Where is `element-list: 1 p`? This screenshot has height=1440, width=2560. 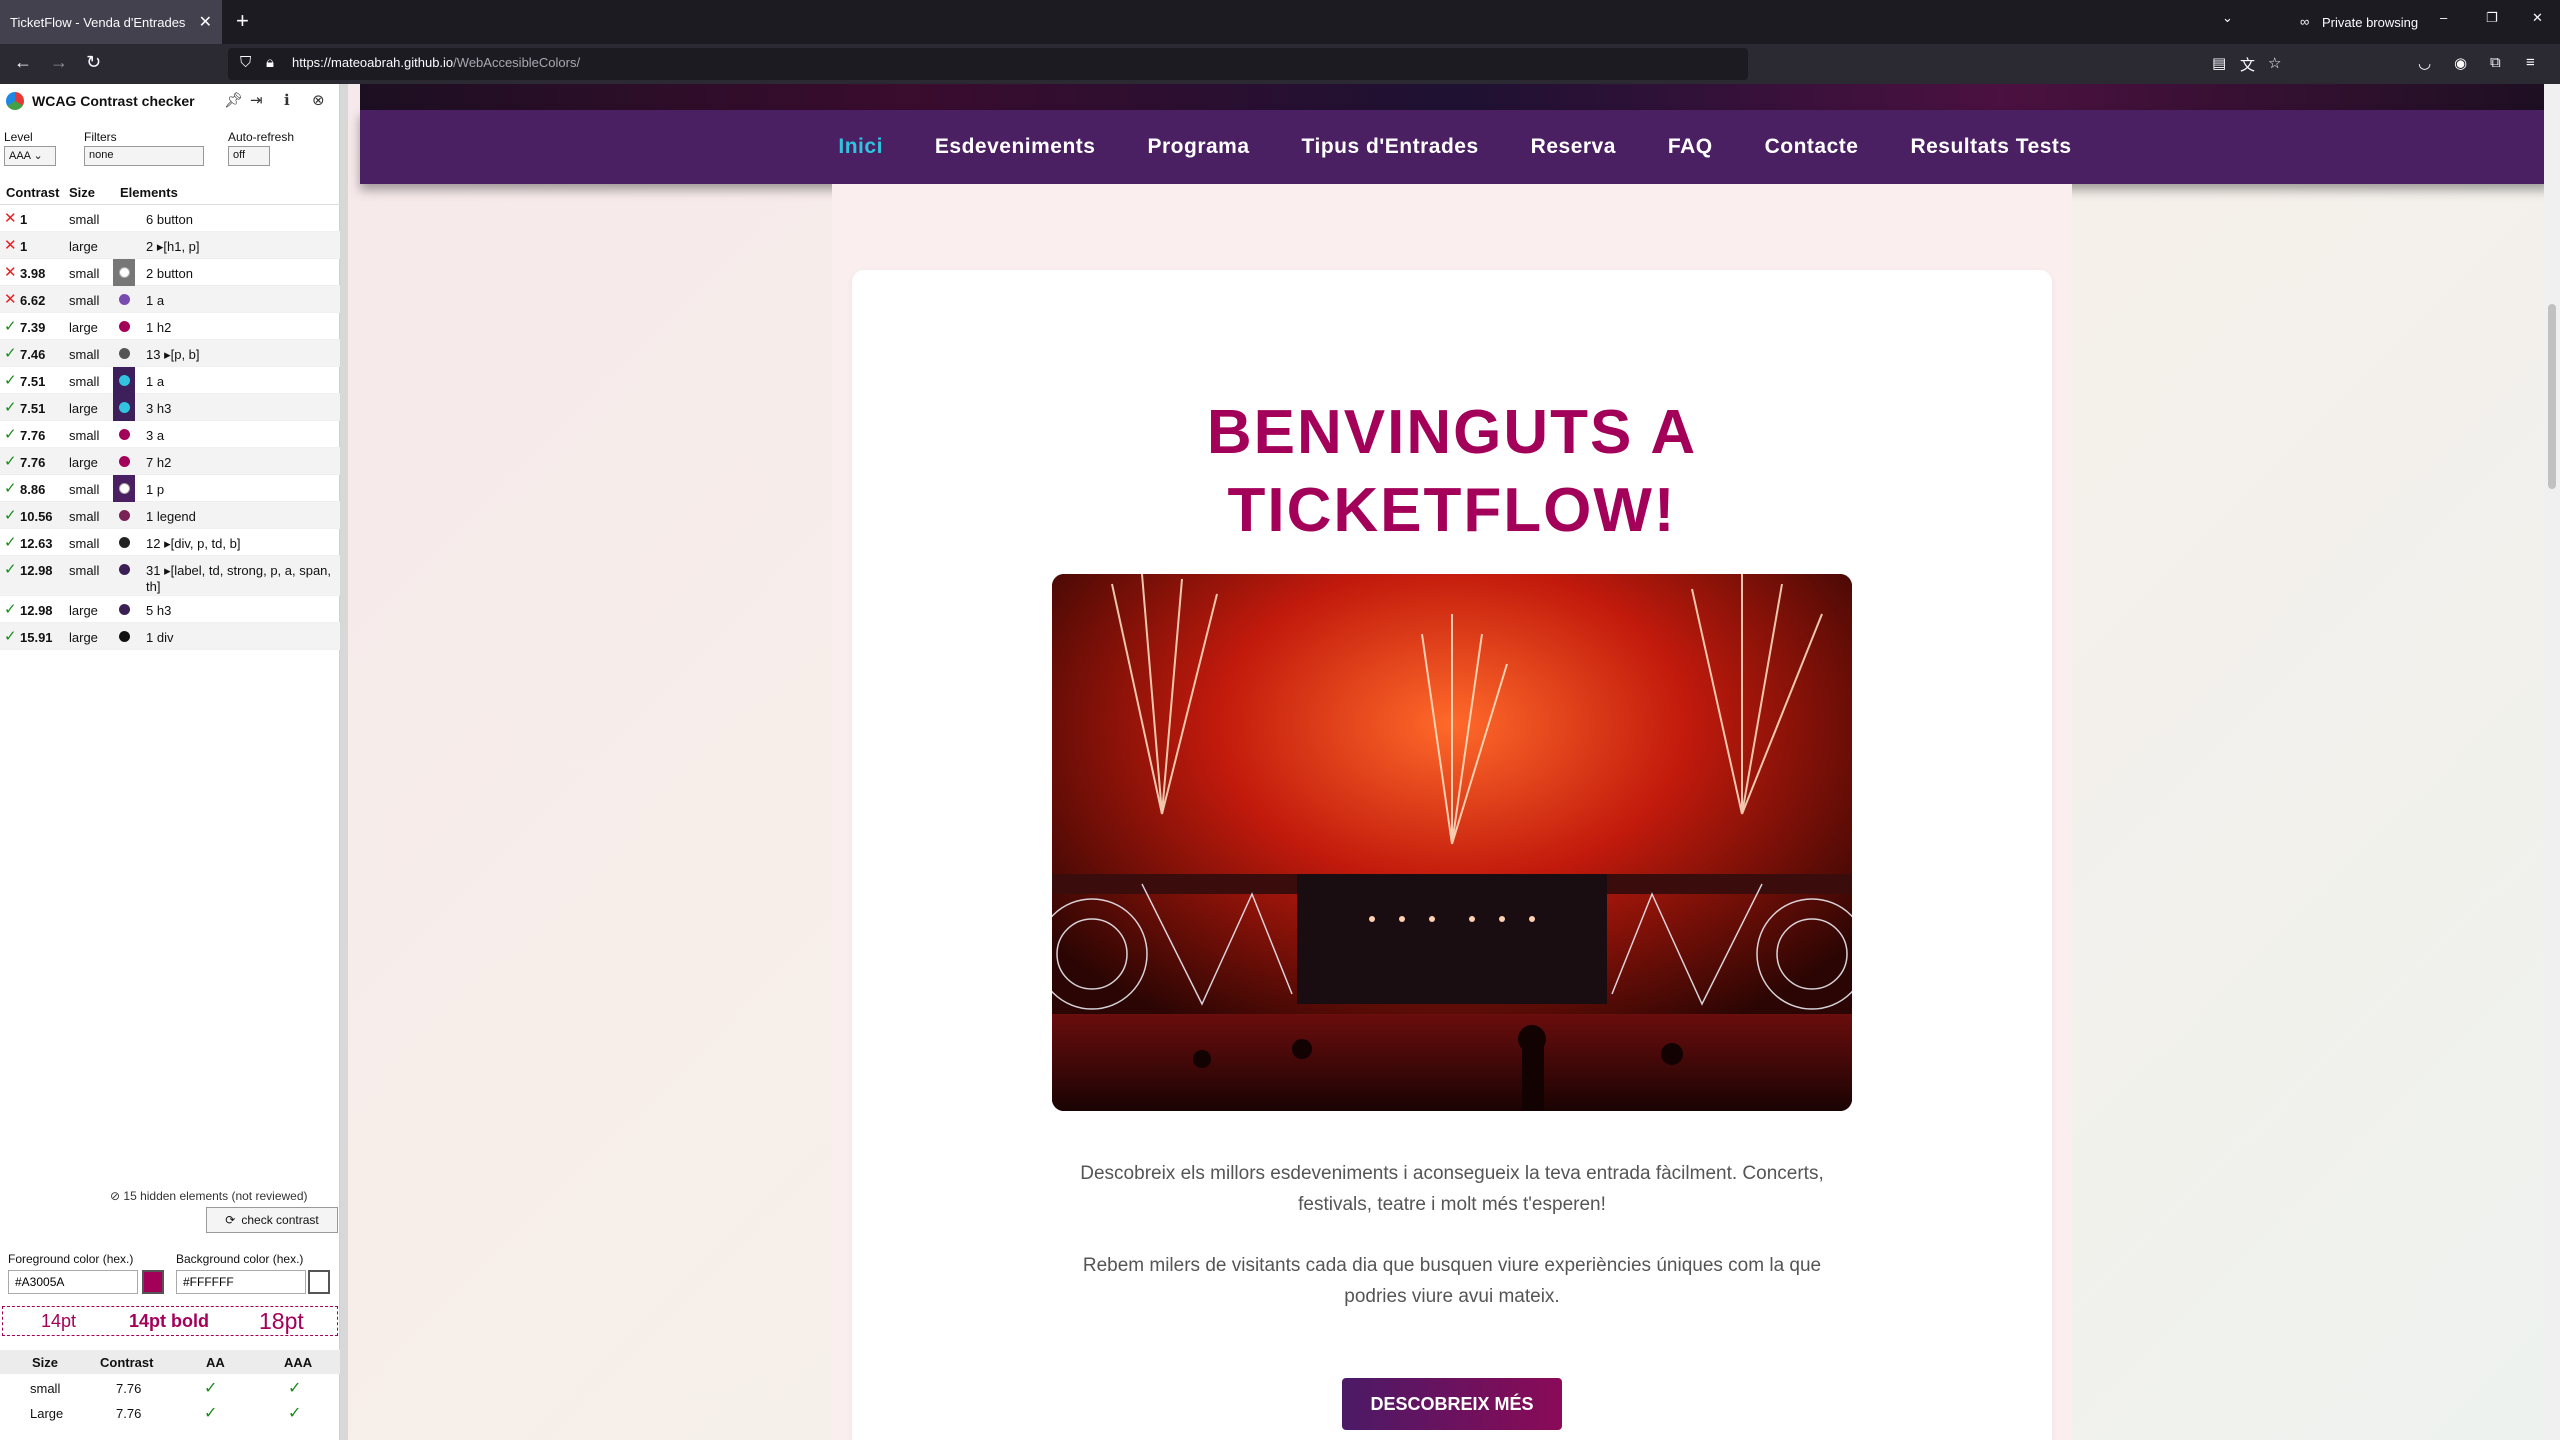
element-list: 1 p is located at coordinates (239, 490).